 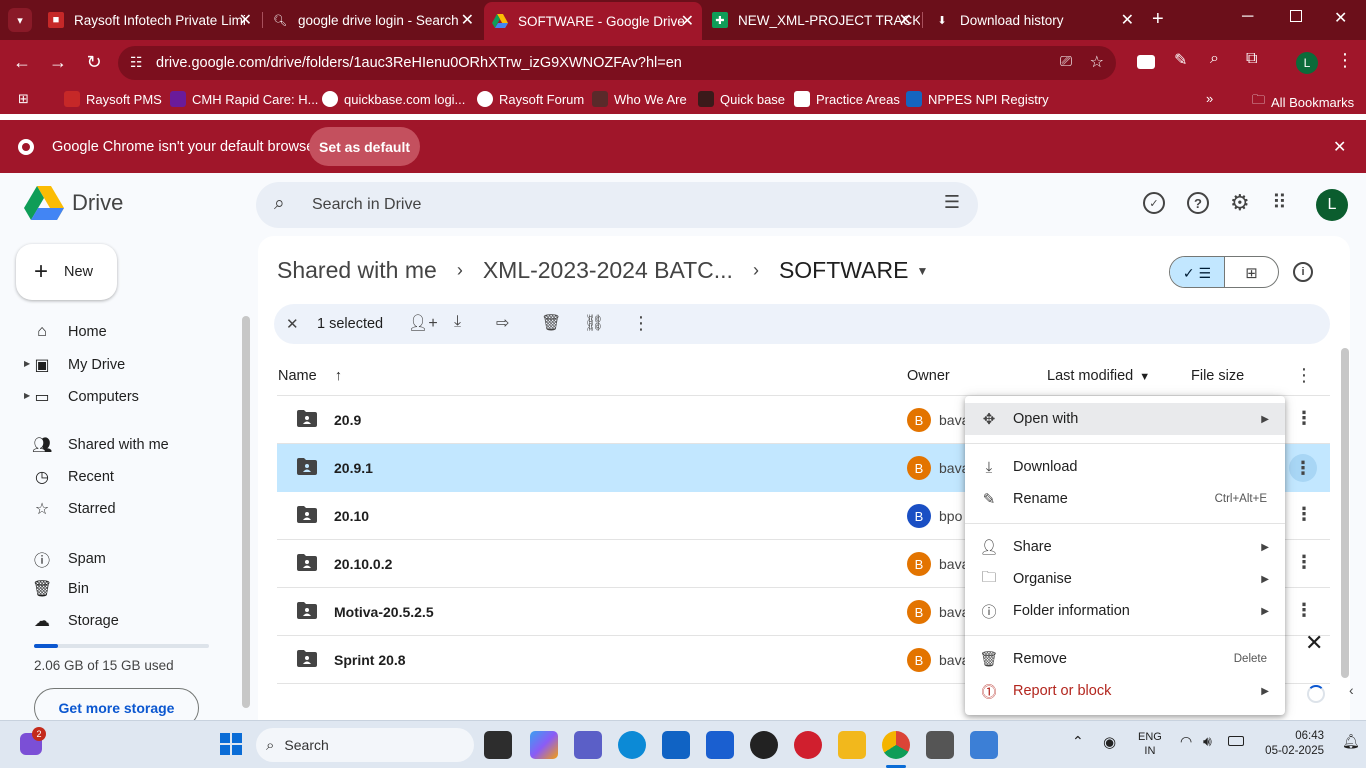 I want to click on bookmark-item: Raysoft PMS, so click(x=113, y=99).